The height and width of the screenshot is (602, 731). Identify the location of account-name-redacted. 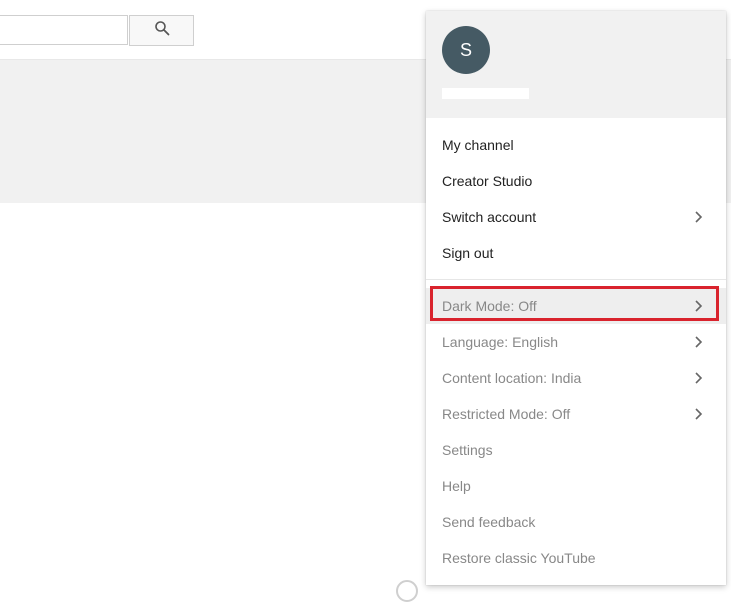
(485, 93).